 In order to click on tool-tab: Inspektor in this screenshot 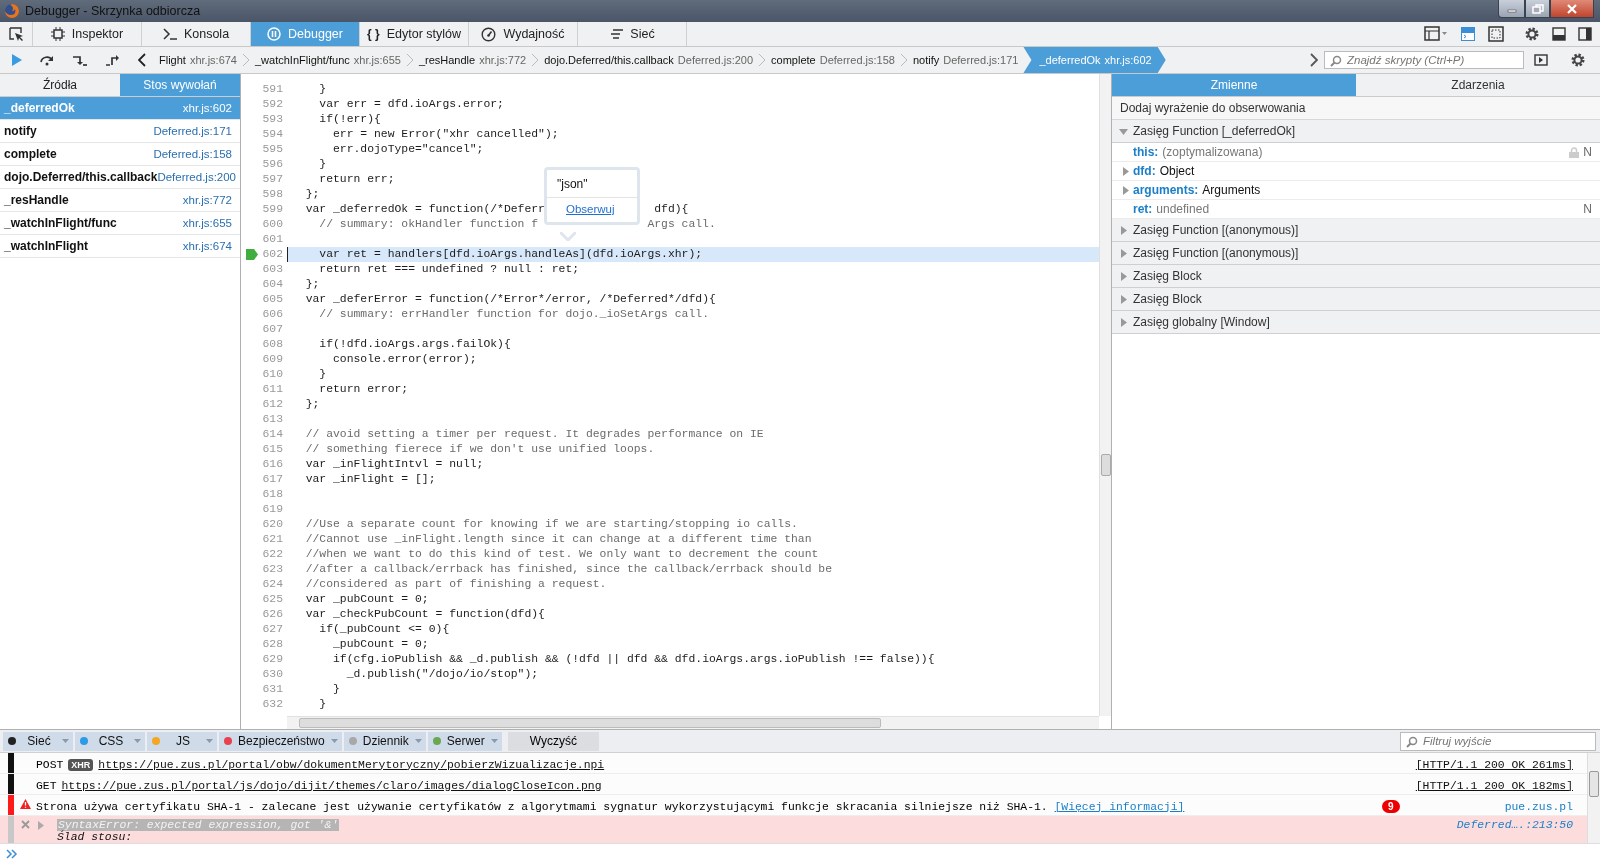, I will do `click(87, 34)`.